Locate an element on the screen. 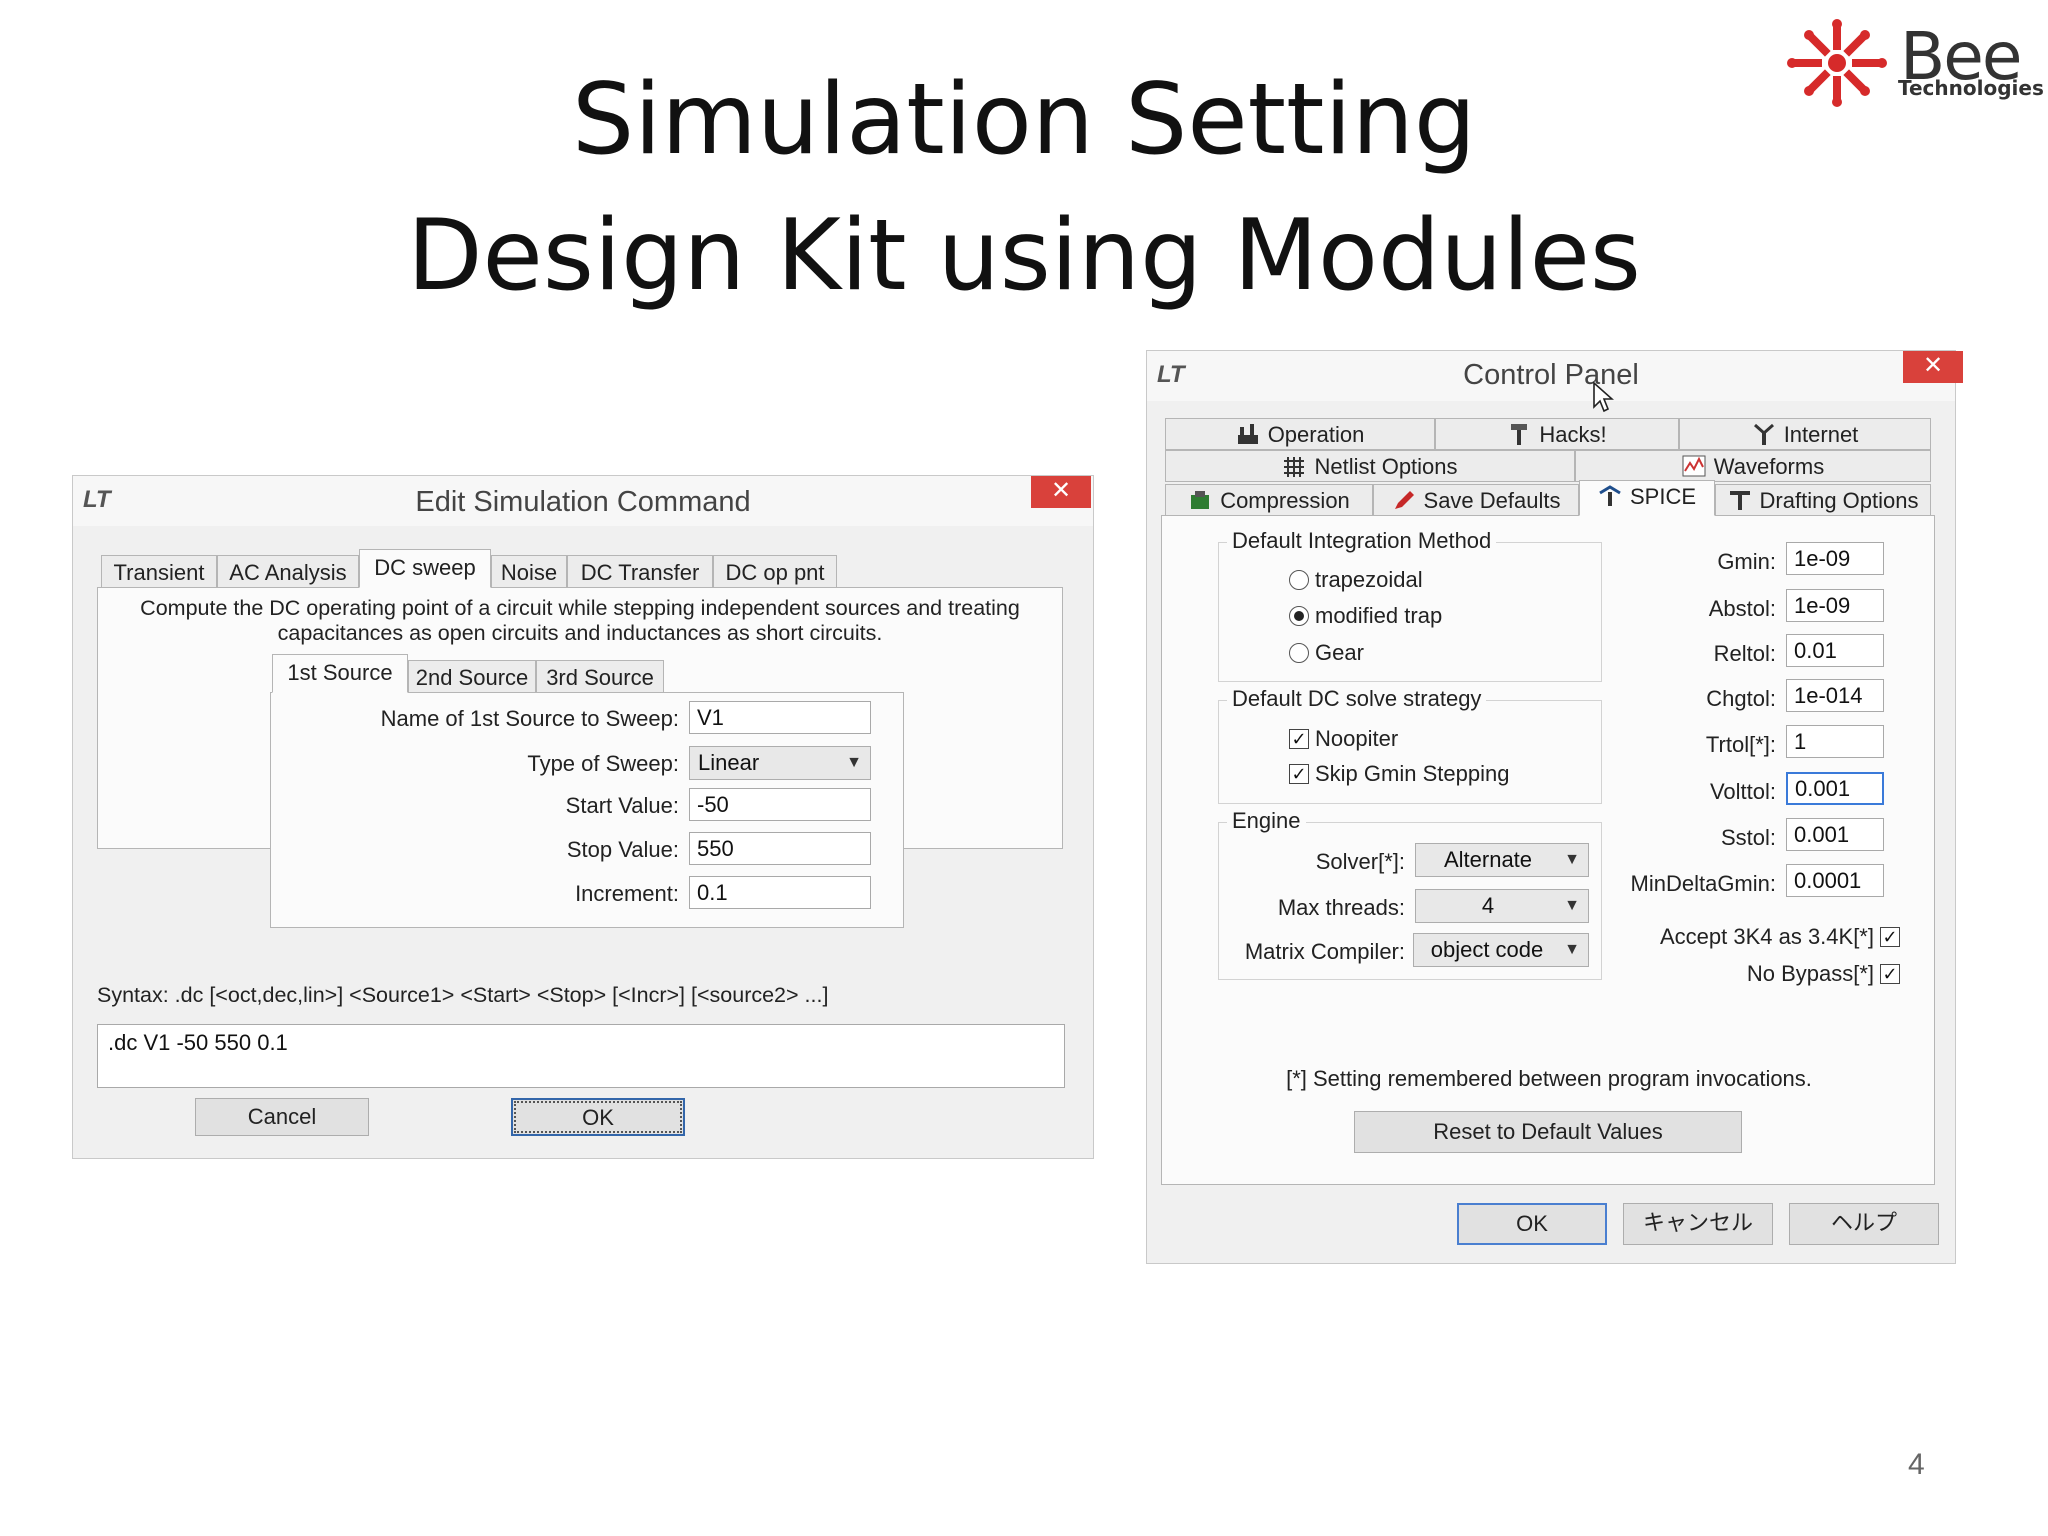 This screenshot has height=1536, width=2048. gmin-input: 1e-09 is located at coordinates (1835, 558).